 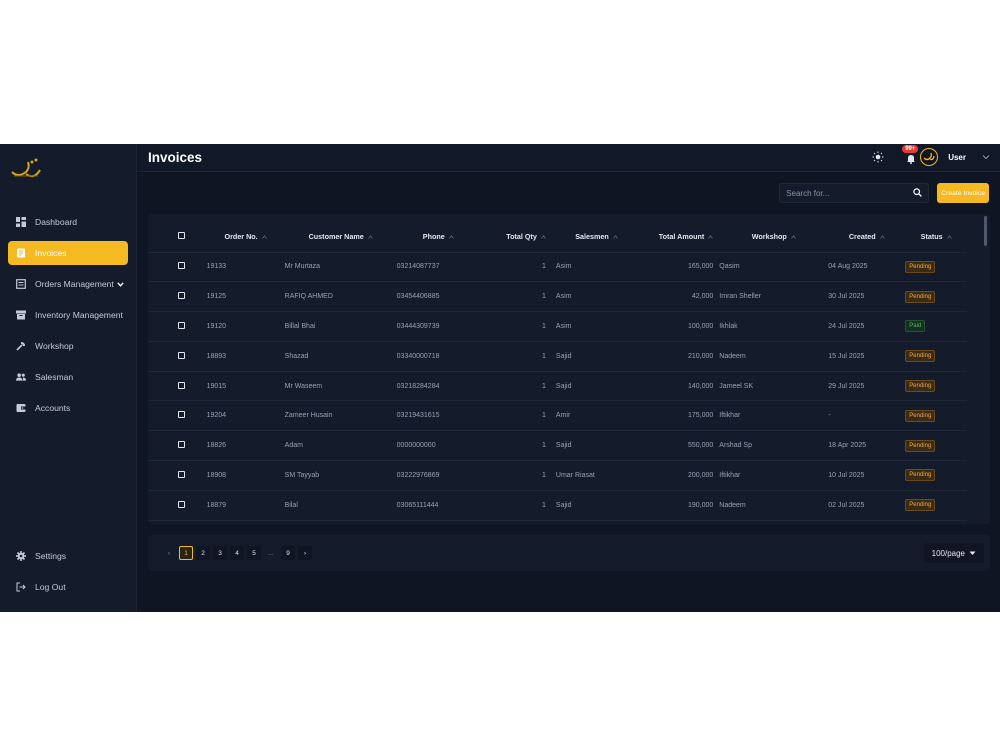 What do you see at coordinates (203, 553) in the screenshot?
I see `page-button-2: 2` at bounding box center [203, 553].